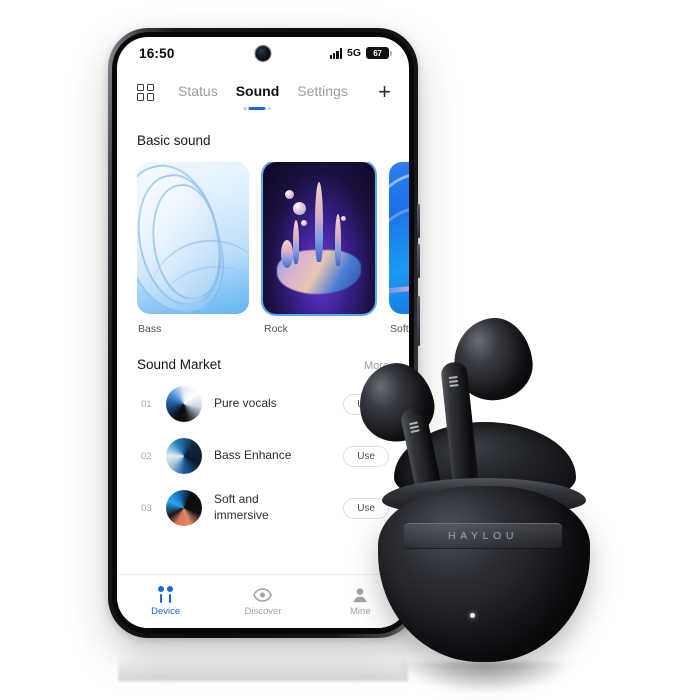 The height and width of the screenshot is (700, 700). What do you see at coordinates (418, 221) in the screenshot?
I see `volume-up-button` at bounding box center [418, 221].